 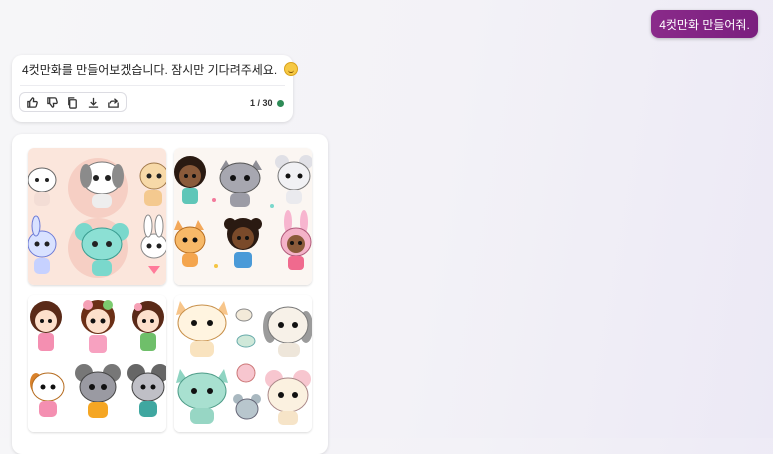 I want to click on download-button, so click(x=93, y=102).